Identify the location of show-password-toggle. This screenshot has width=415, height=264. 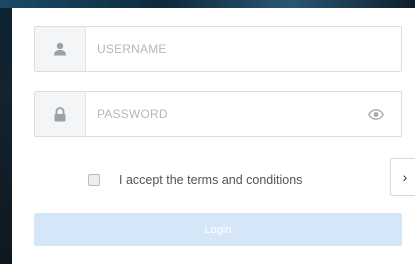
(376, 114).